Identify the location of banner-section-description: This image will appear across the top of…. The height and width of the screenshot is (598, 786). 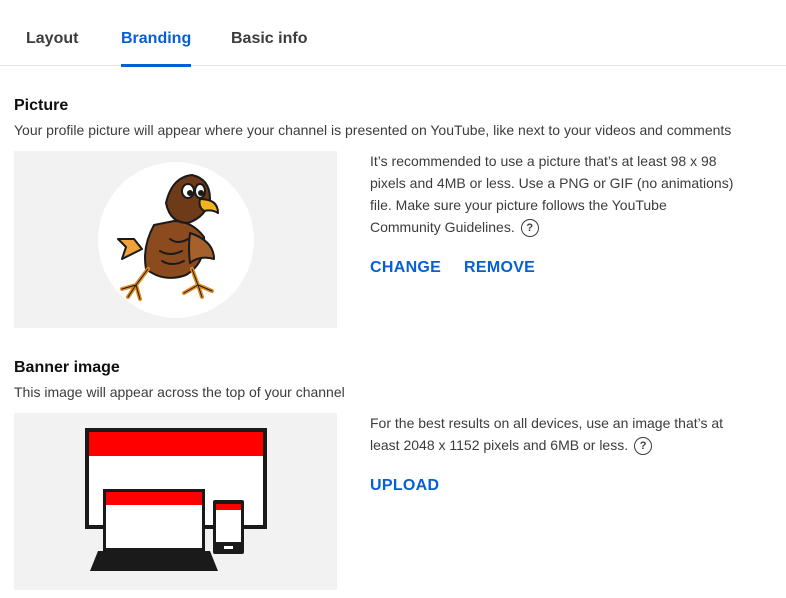
(179, 392).